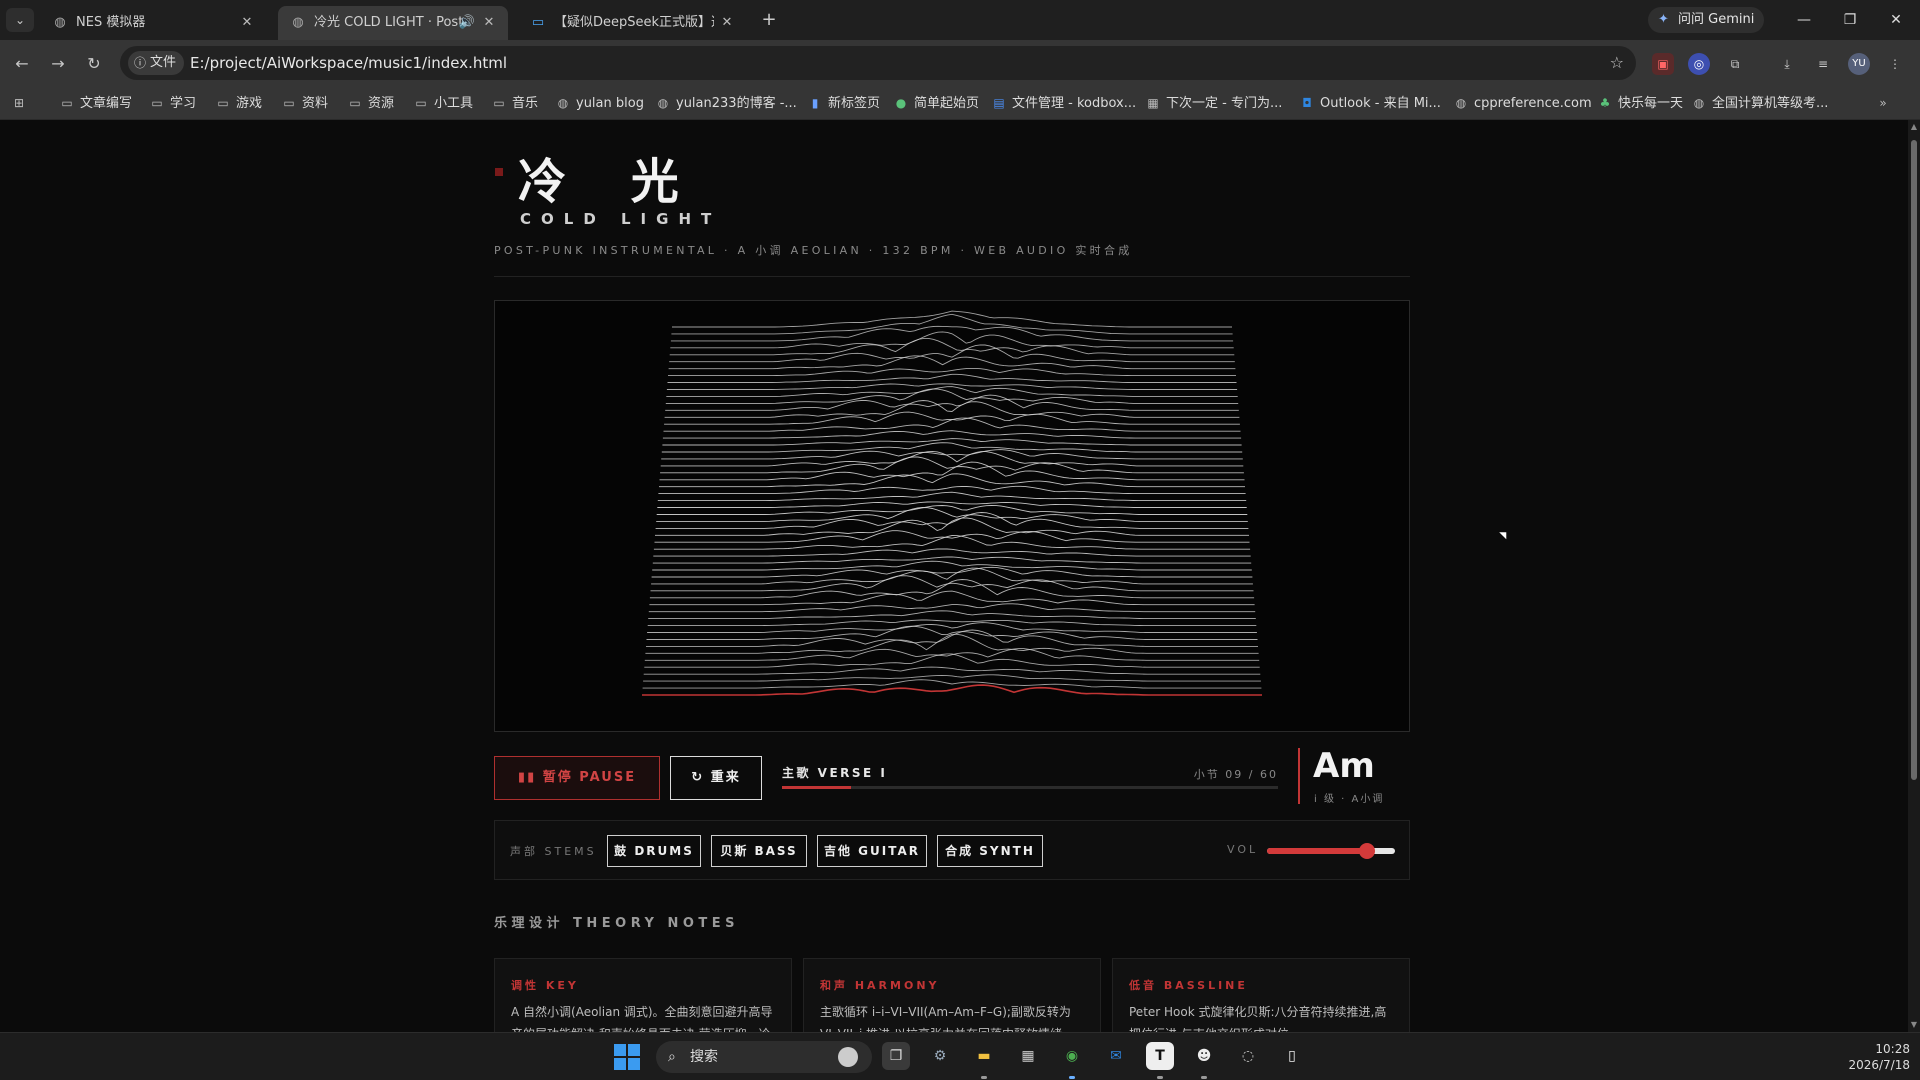  What do you see at coordinates (1896, 20) in the screenshot?
I see `window-close-button: ✕` at bounding box center [1896, 20].